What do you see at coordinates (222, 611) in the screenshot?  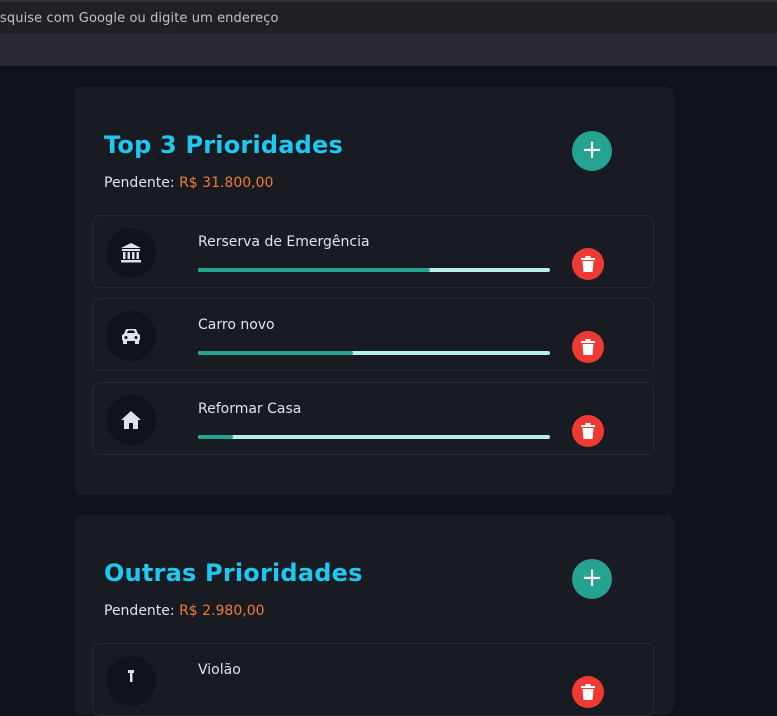 I see `pending-amount: R$ 2.980,00` at bounding box center [222, 611].